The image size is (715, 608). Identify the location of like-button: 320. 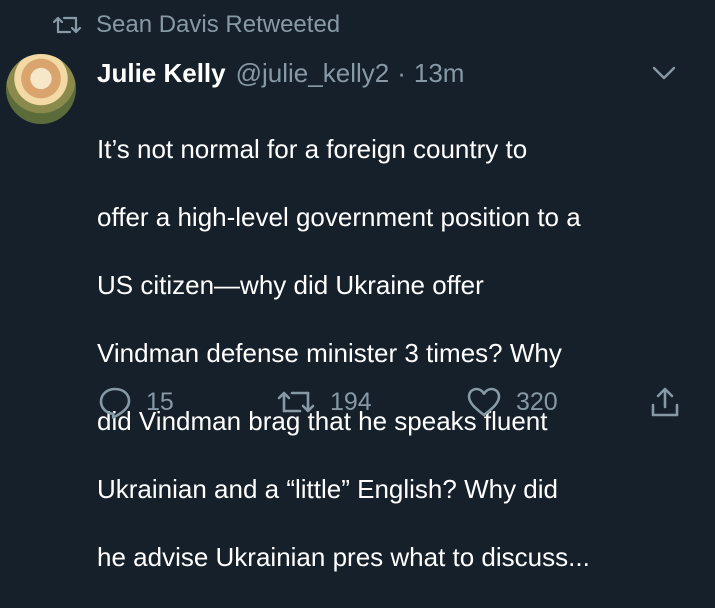
(512, 402).